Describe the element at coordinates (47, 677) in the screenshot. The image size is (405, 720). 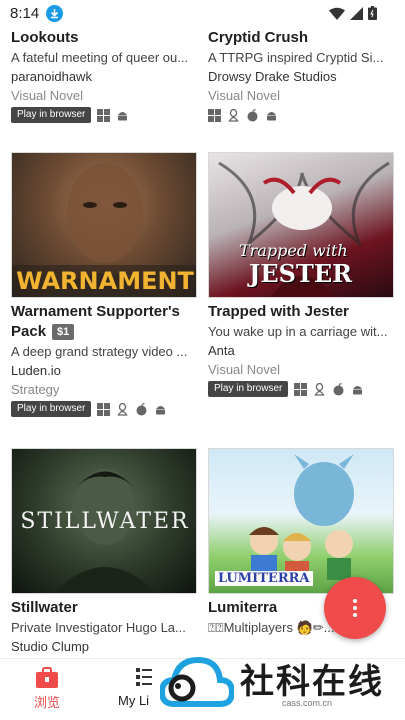
I see `bag-icon` at that location.